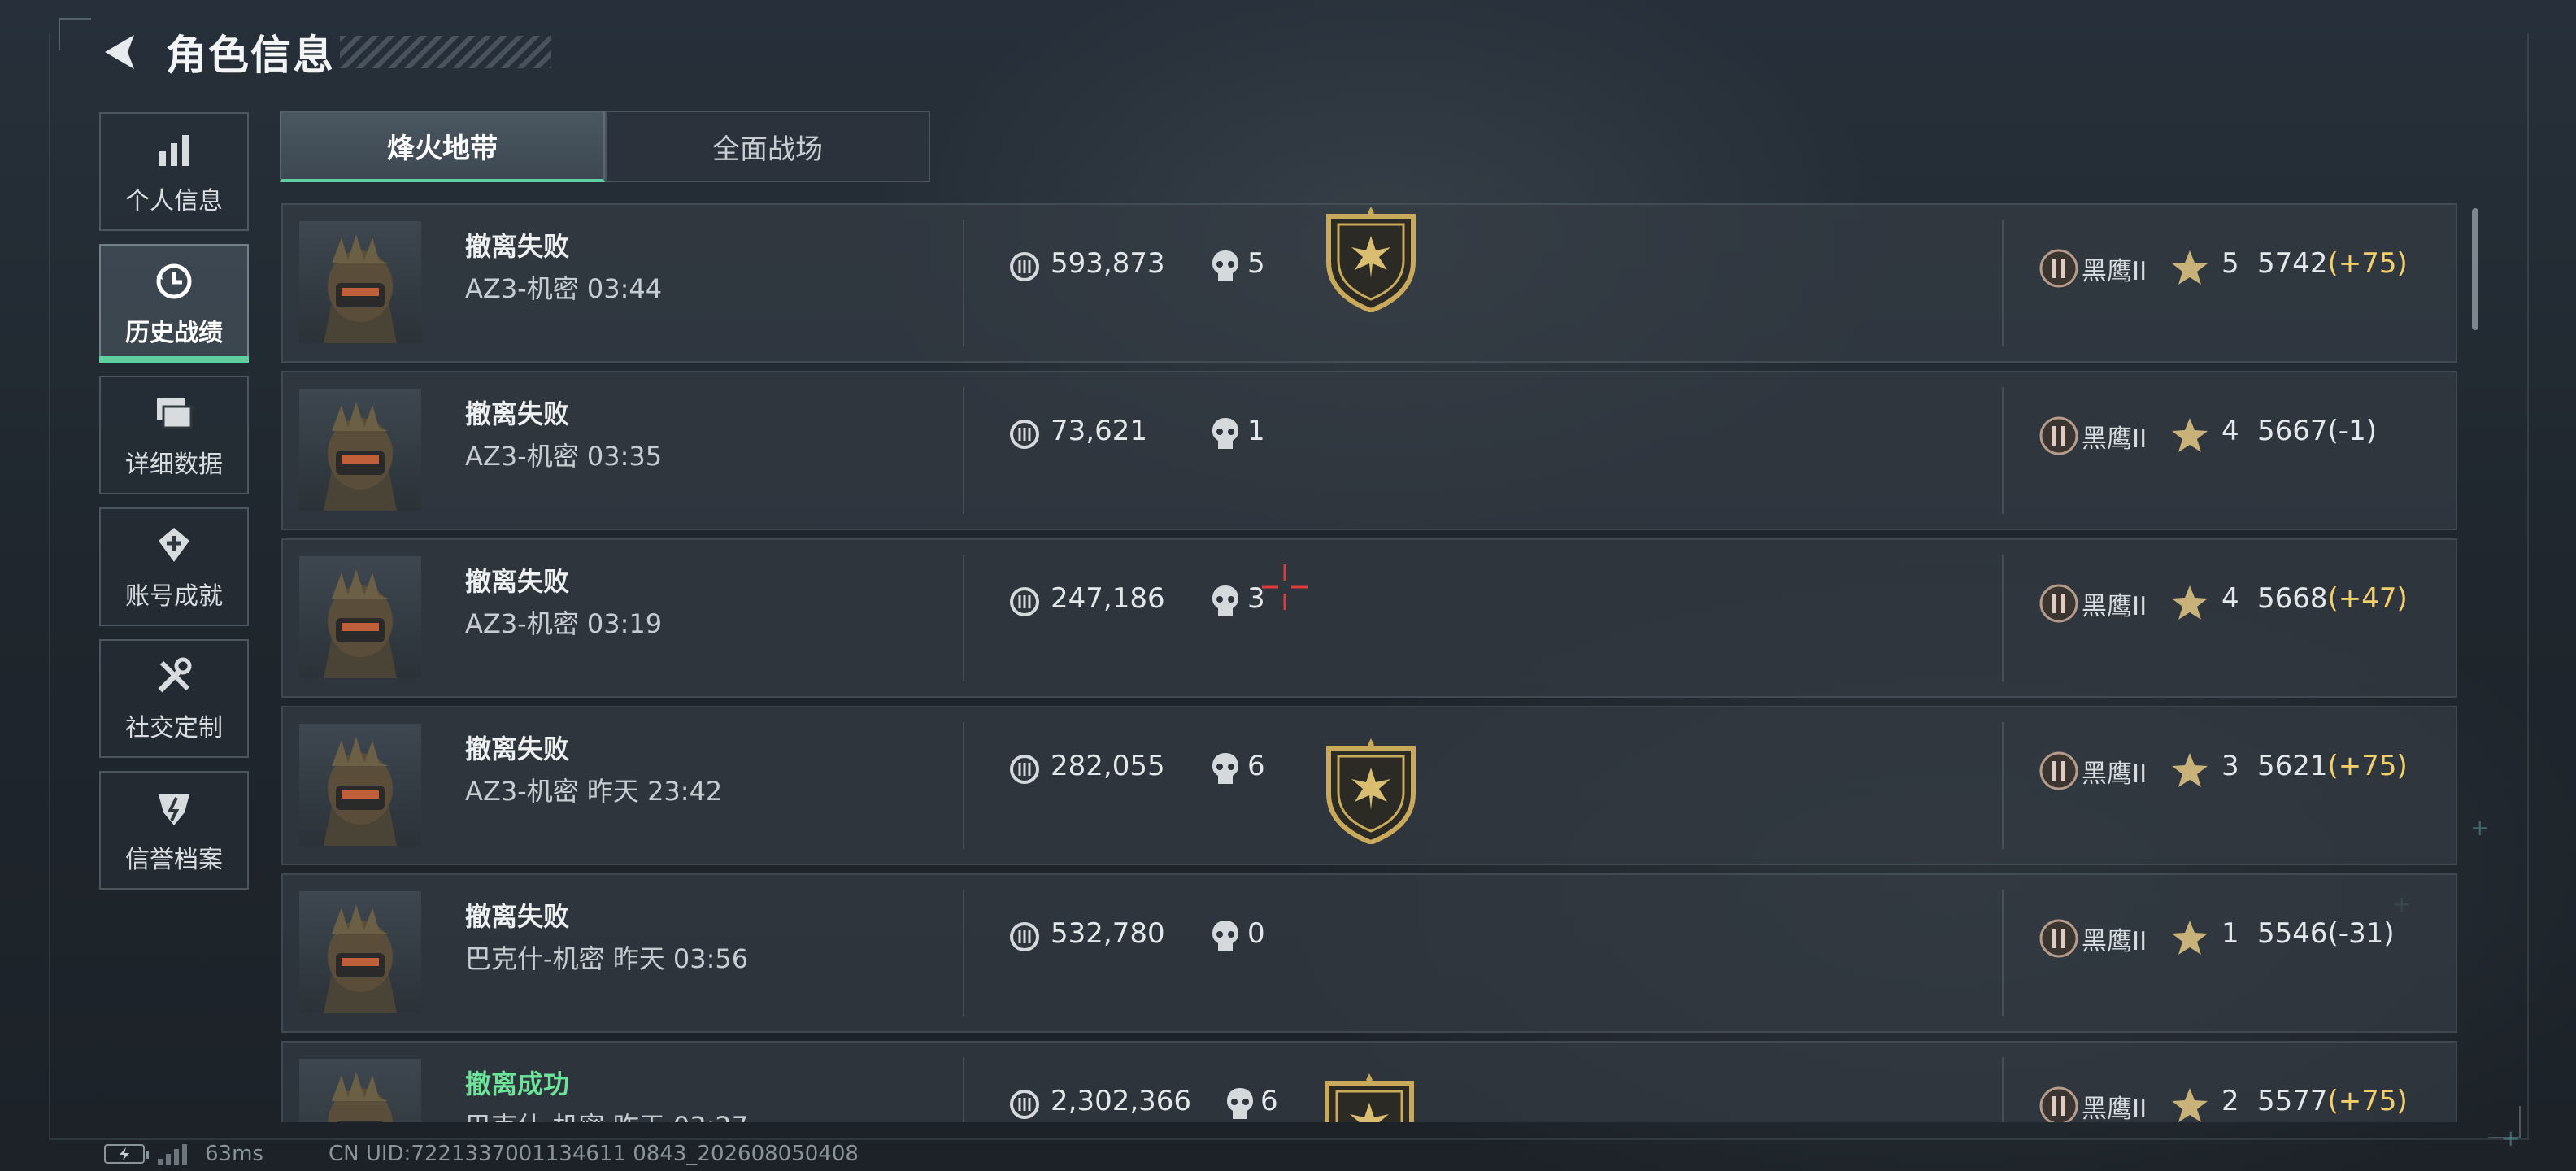 The image size is (2576, 1171). I want to click on score-delta: (+47), so click(2368, 599).